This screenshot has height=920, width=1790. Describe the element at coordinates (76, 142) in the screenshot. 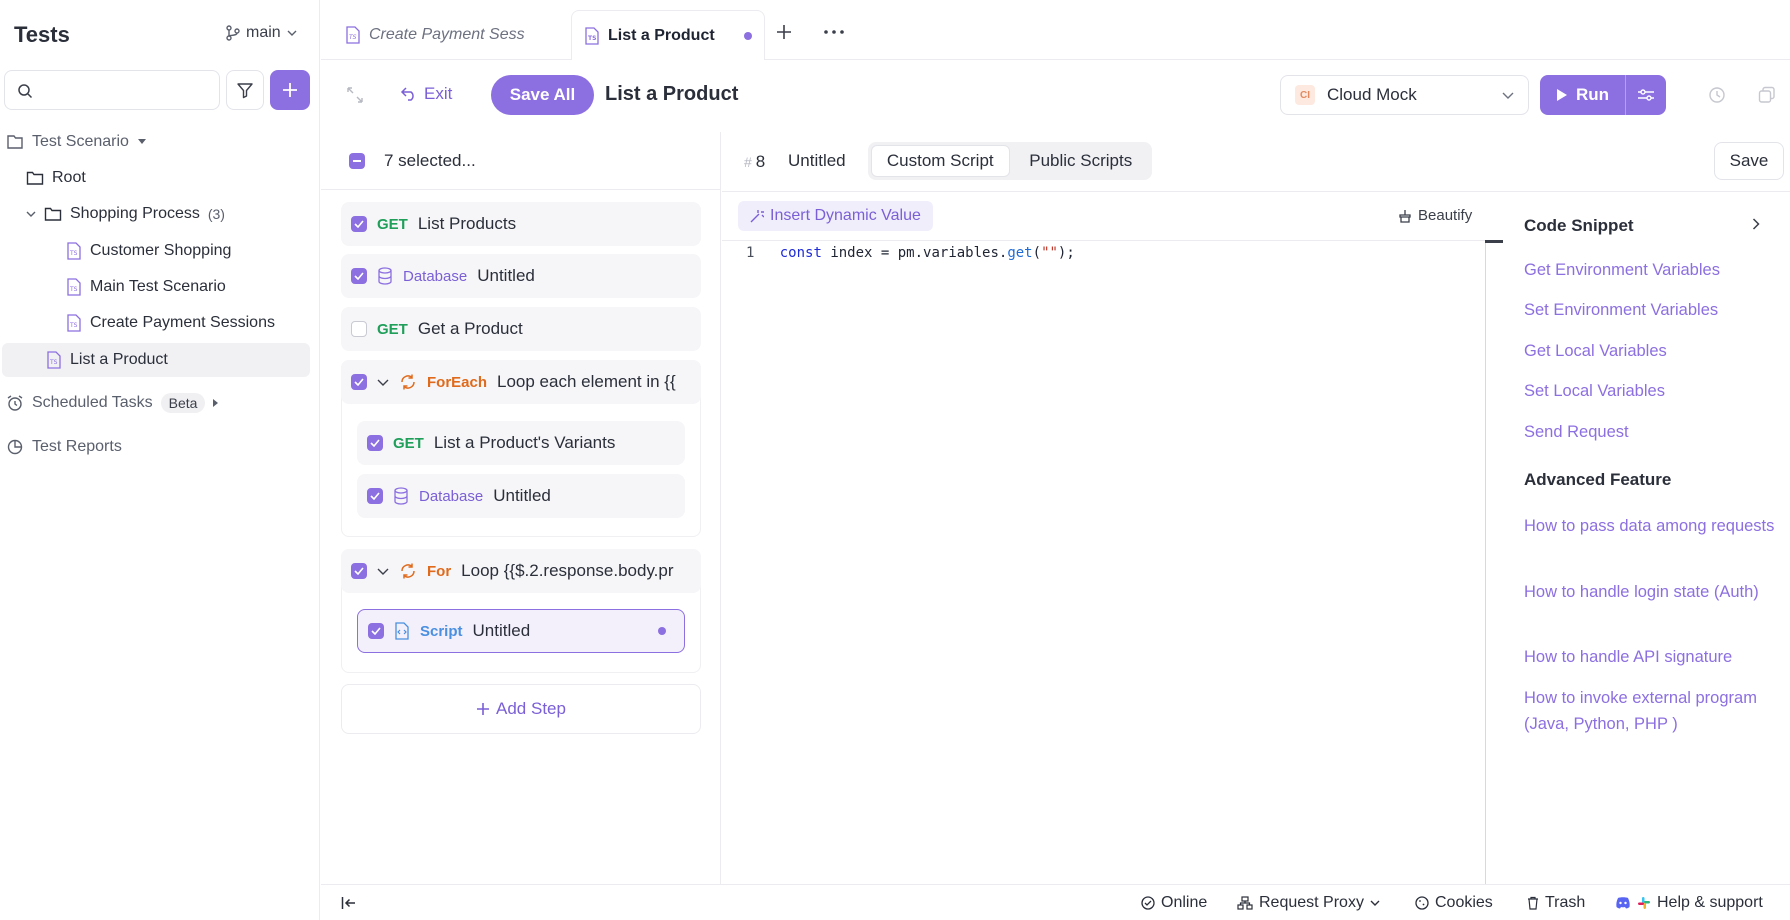

I see `tree-test-scenario: Test Scenario` at that location.